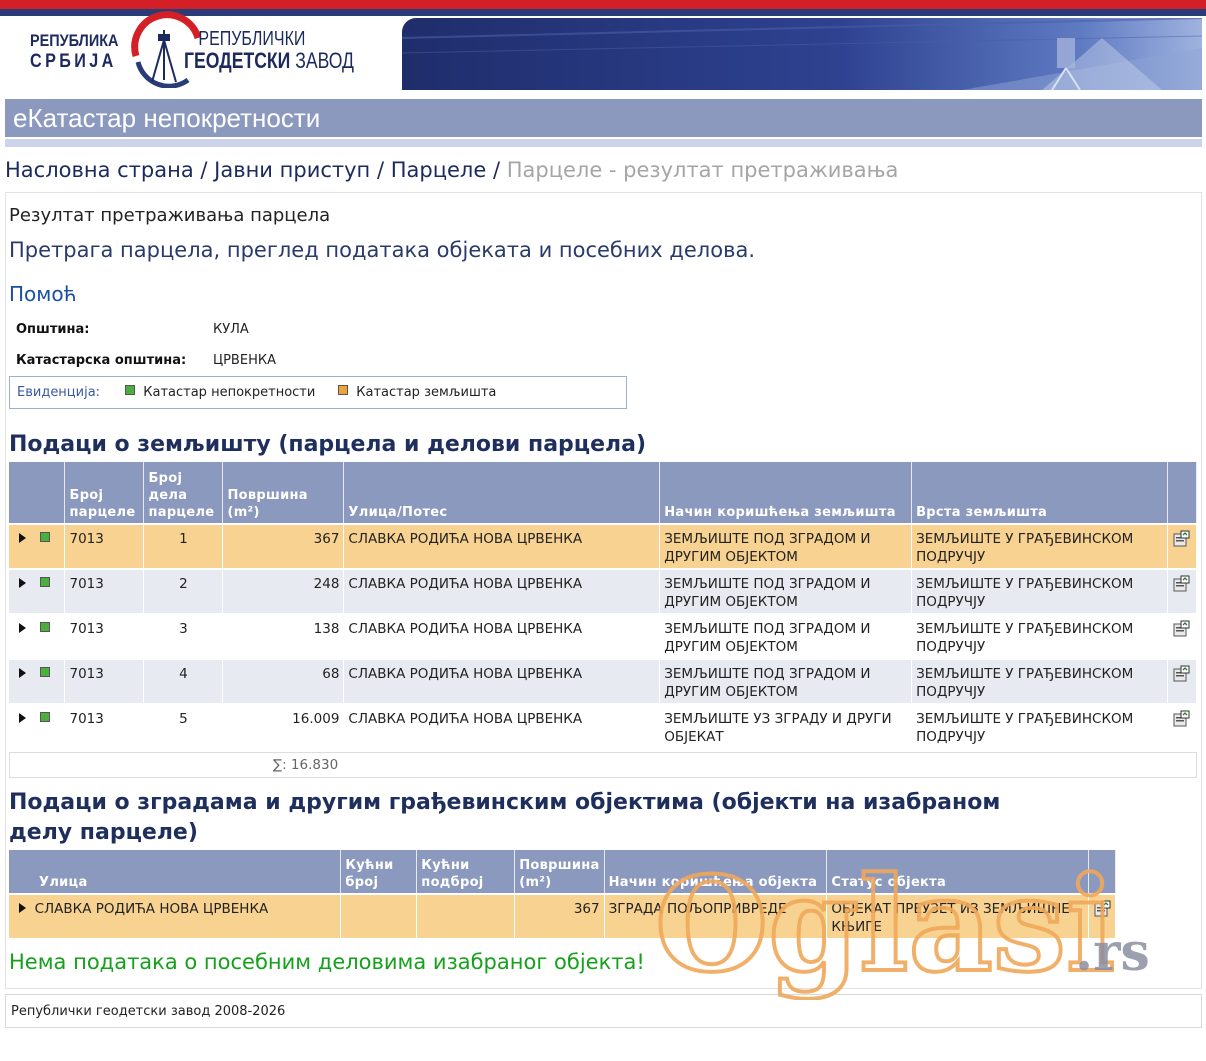 The image size is (1206, 1061). Describe the element at coordinates (283, 546) in the screenshot. I see `area-cell: 367` at that location.